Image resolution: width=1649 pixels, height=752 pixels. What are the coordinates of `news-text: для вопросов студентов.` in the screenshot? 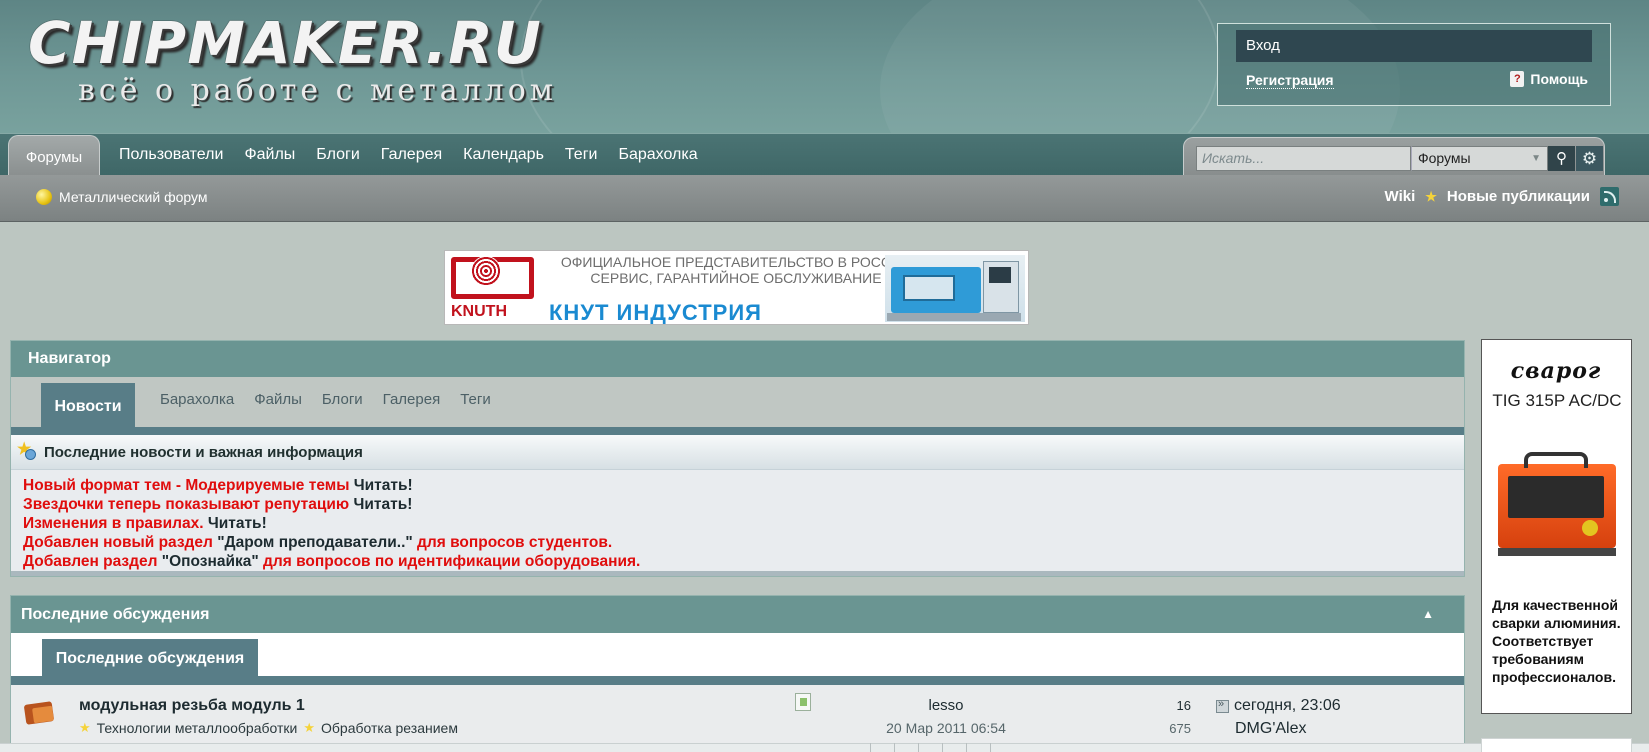 It's located at (512, 542).